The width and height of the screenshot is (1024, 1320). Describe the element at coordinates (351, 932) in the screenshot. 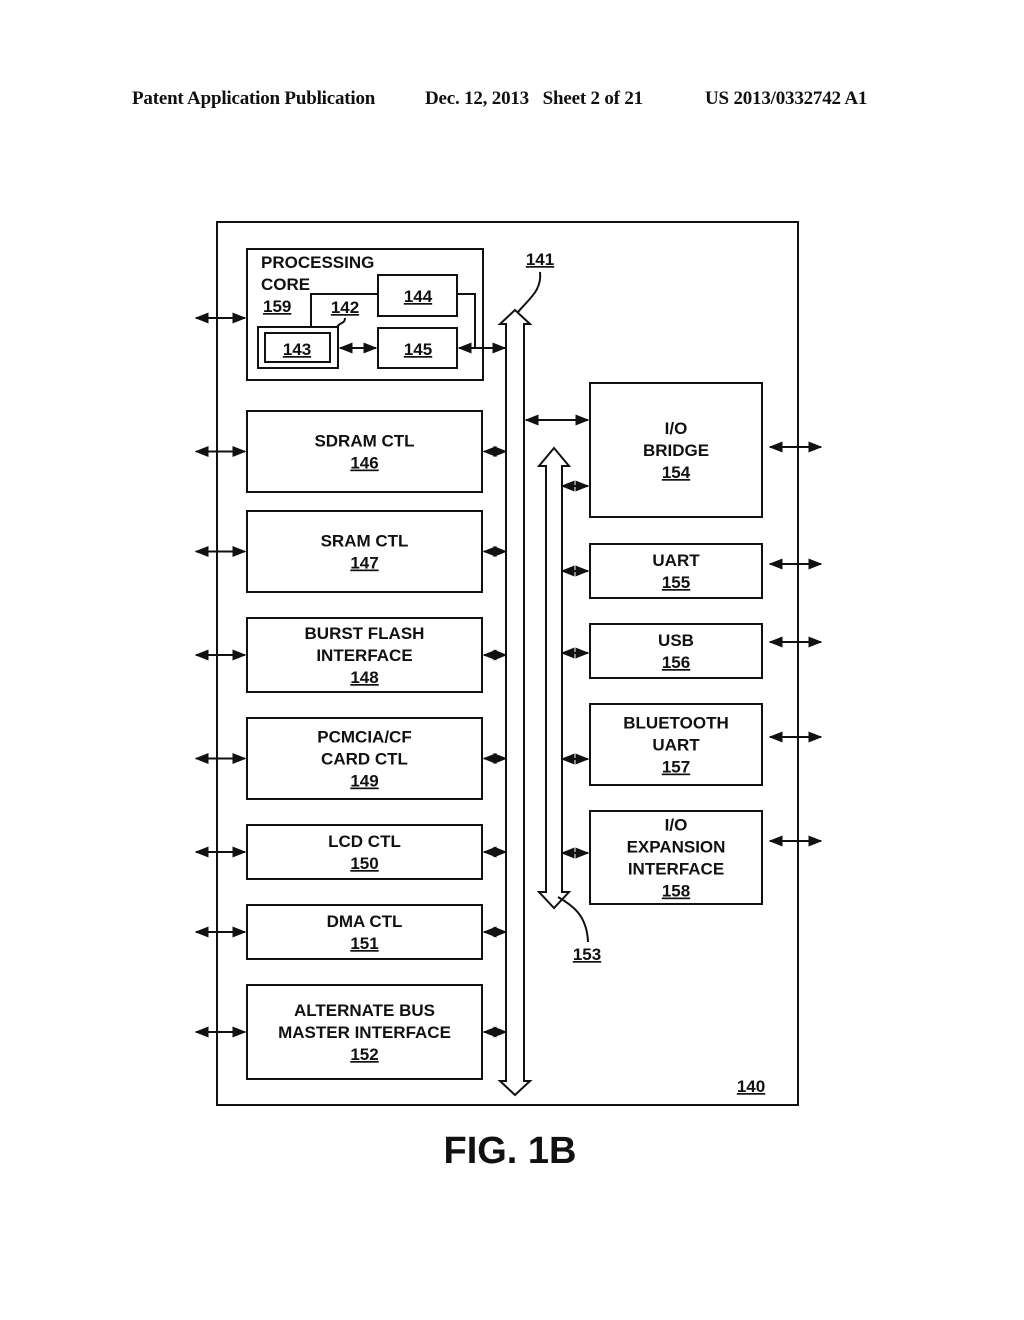

I see `block-dma-ctl: DMA CTL 151` at that location.